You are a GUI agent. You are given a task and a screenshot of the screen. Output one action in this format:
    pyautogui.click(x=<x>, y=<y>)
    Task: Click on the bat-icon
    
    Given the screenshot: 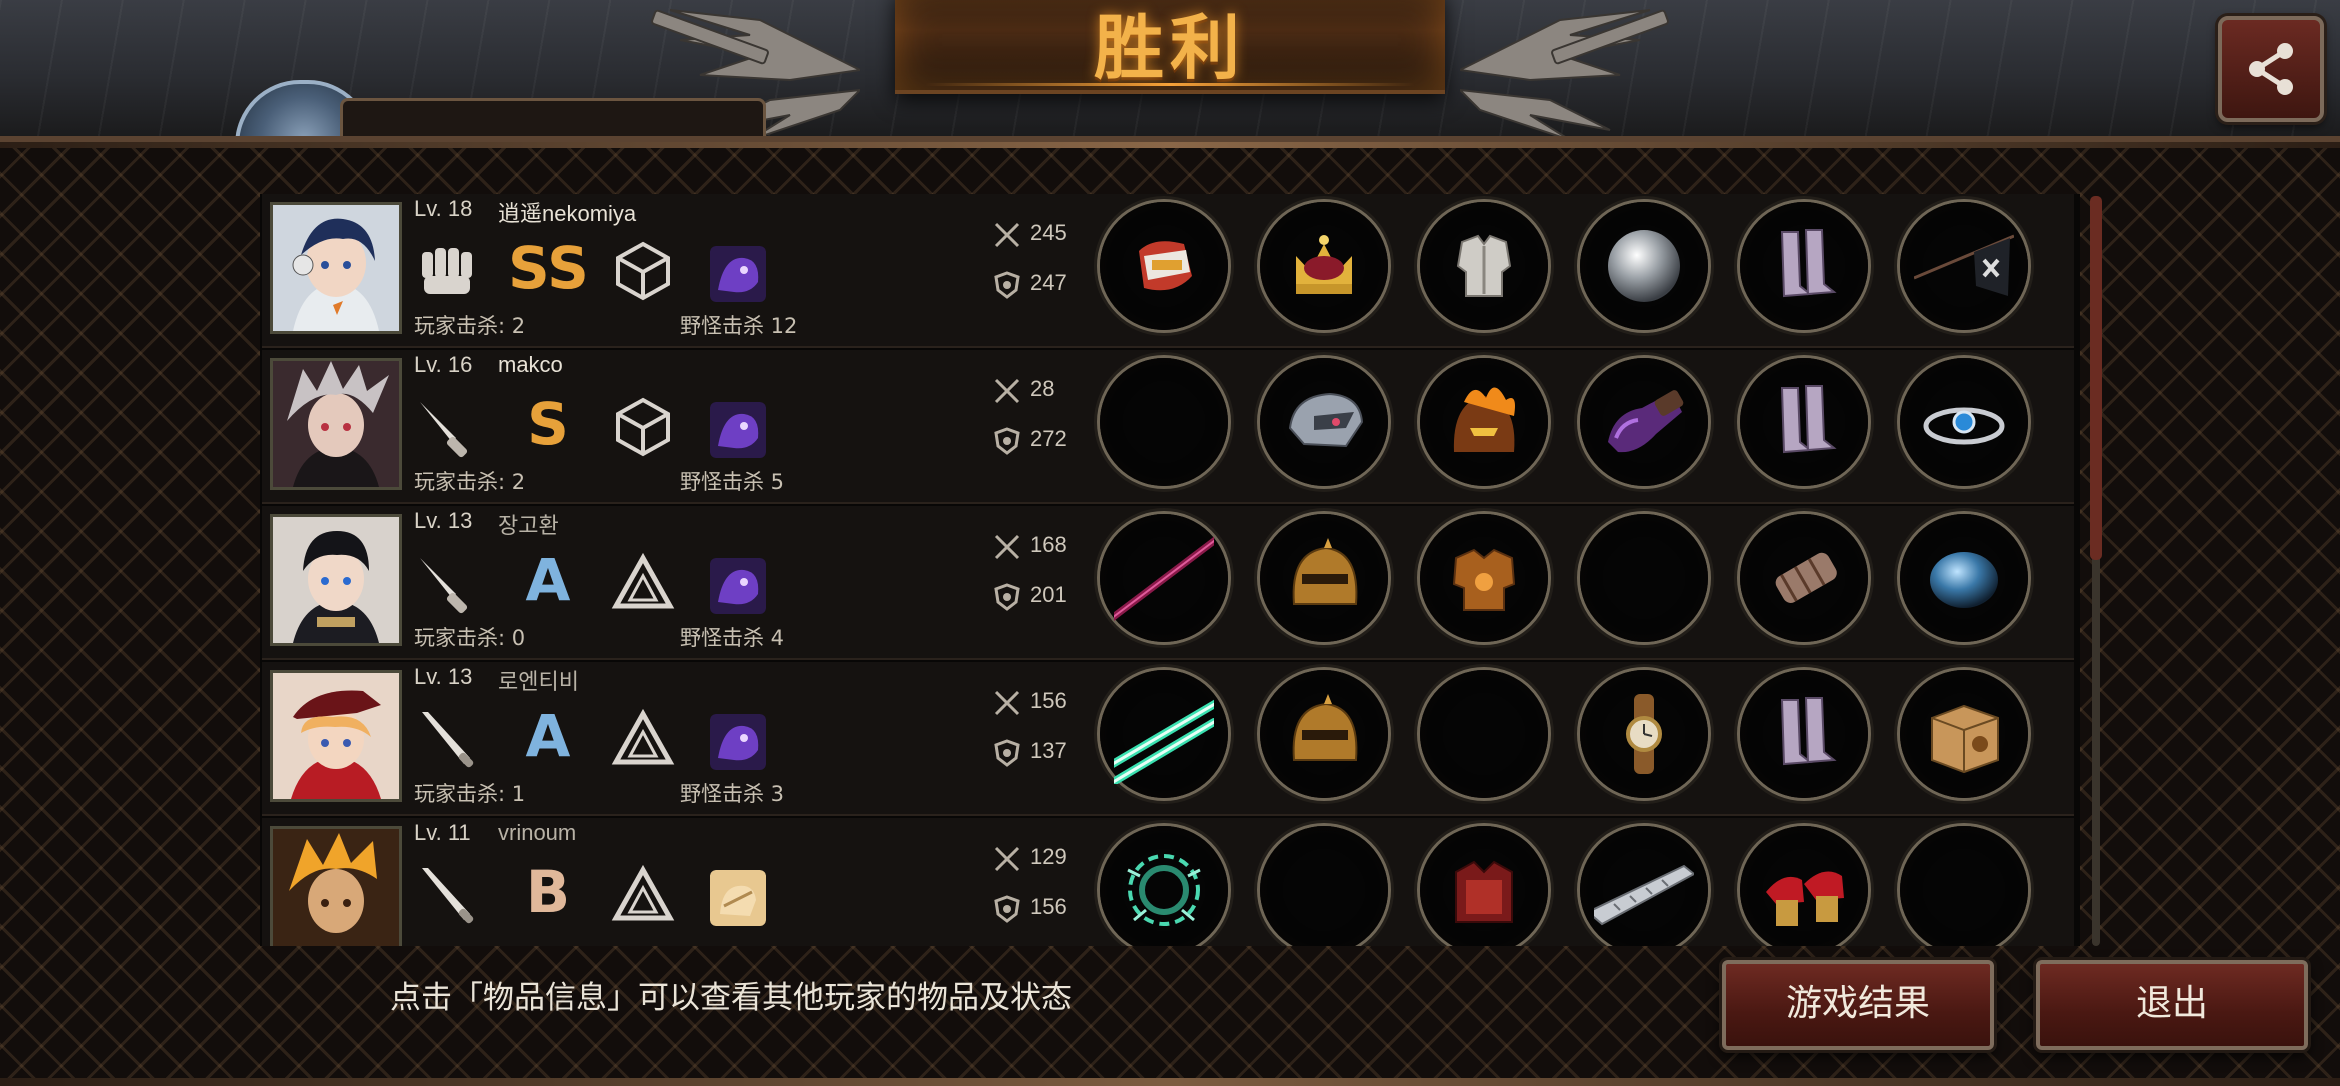 What is the action you would take?
    pyautogui.click(x=448, y=740)
    